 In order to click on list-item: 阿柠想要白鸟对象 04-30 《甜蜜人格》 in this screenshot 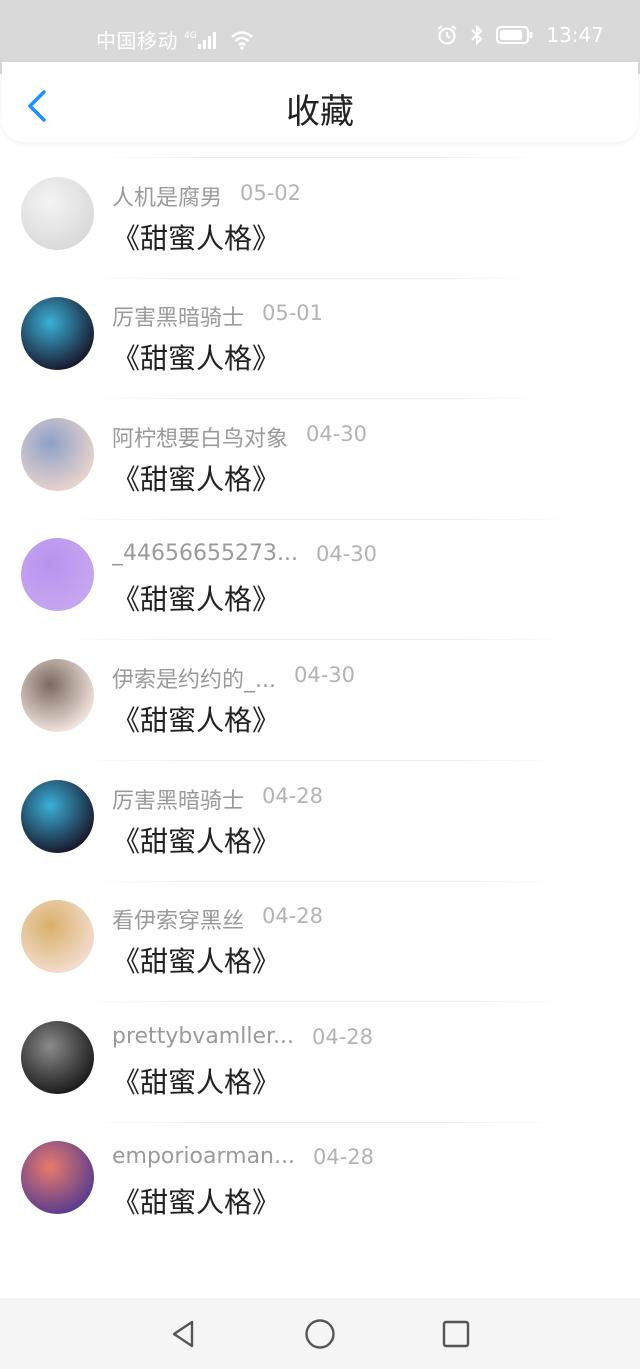, I will do `click(320, 460)`.